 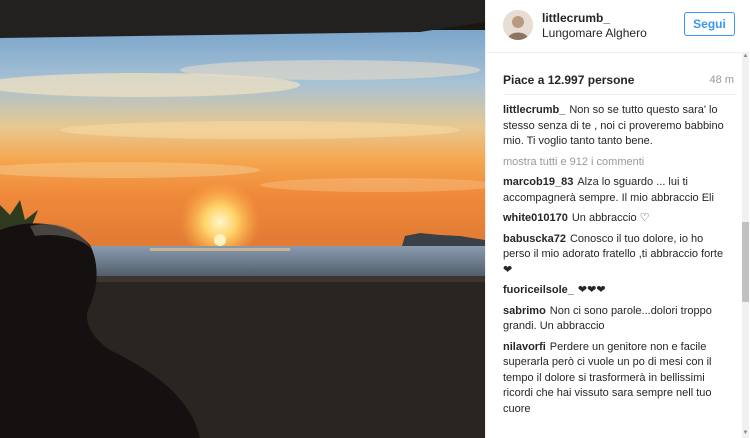 What do you see at coordinates (538, 290) in the screenshot?
I see `comment-username: fuoriceilsole_` at bounding box center [538, 290].